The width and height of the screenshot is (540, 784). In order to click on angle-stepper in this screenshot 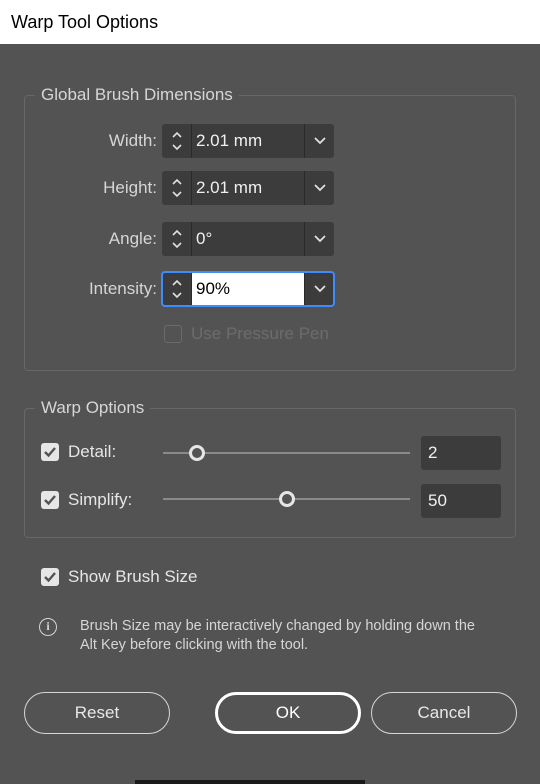, I will do `click(177, 239)`.